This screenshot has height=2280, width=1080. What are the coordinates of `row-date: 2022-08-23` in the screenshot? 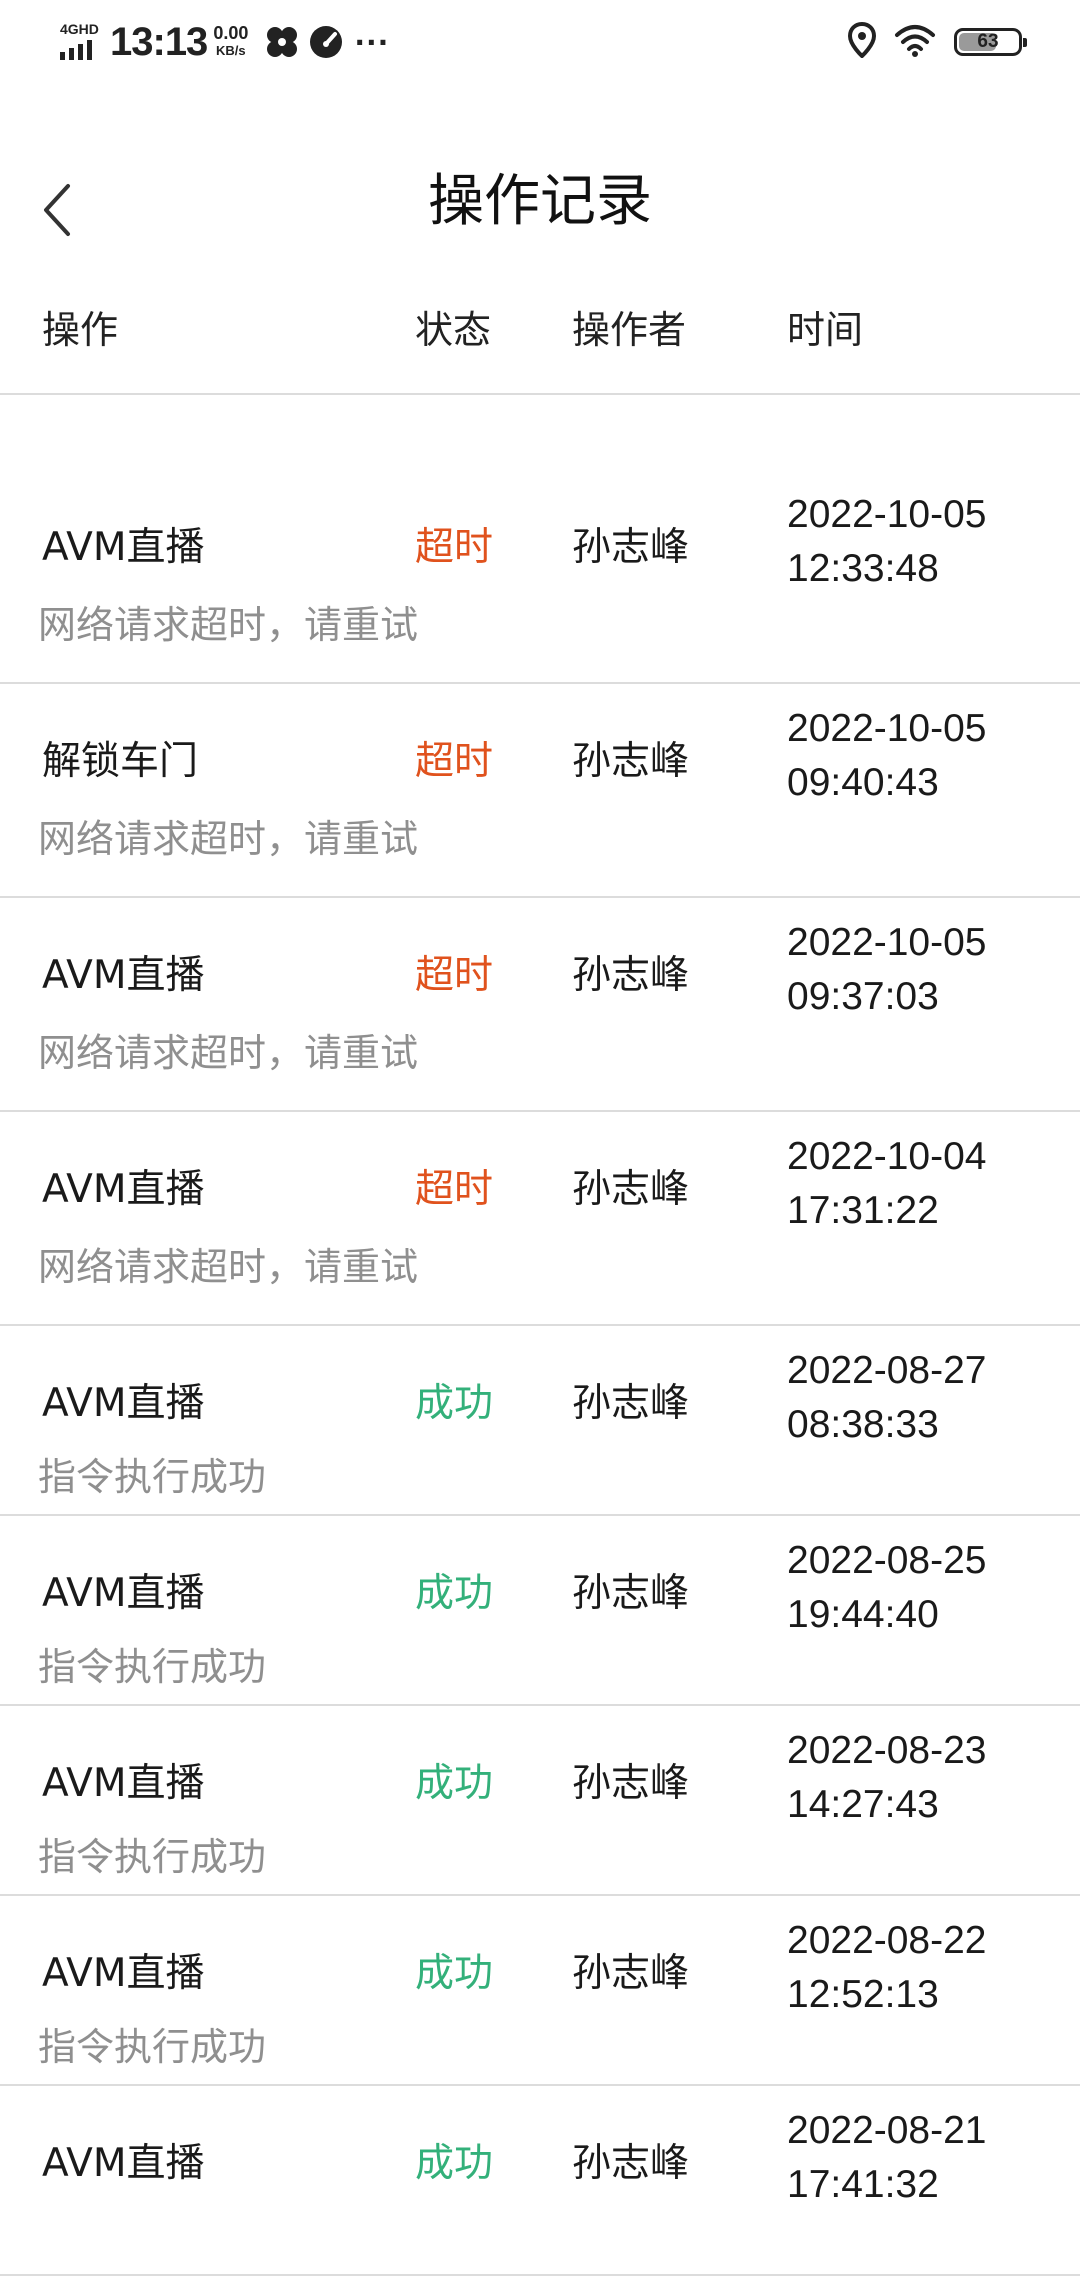 It's located at (887, 1750).